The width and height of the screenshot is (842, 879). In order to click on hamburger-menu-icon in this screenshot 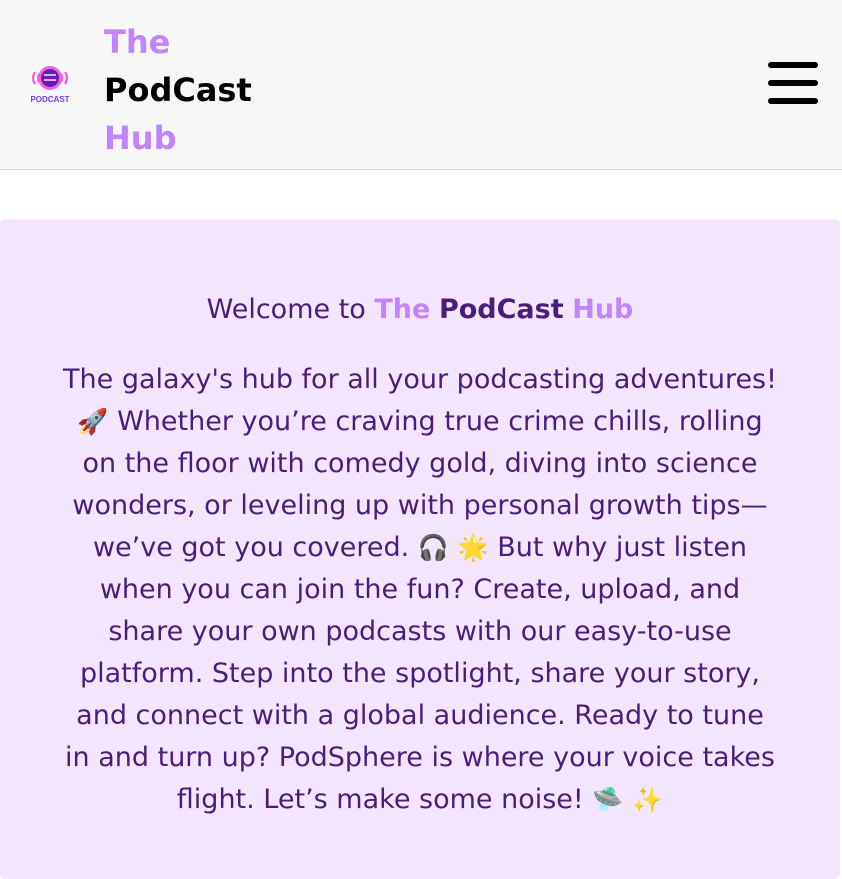, I will do `click(793, 83)`.